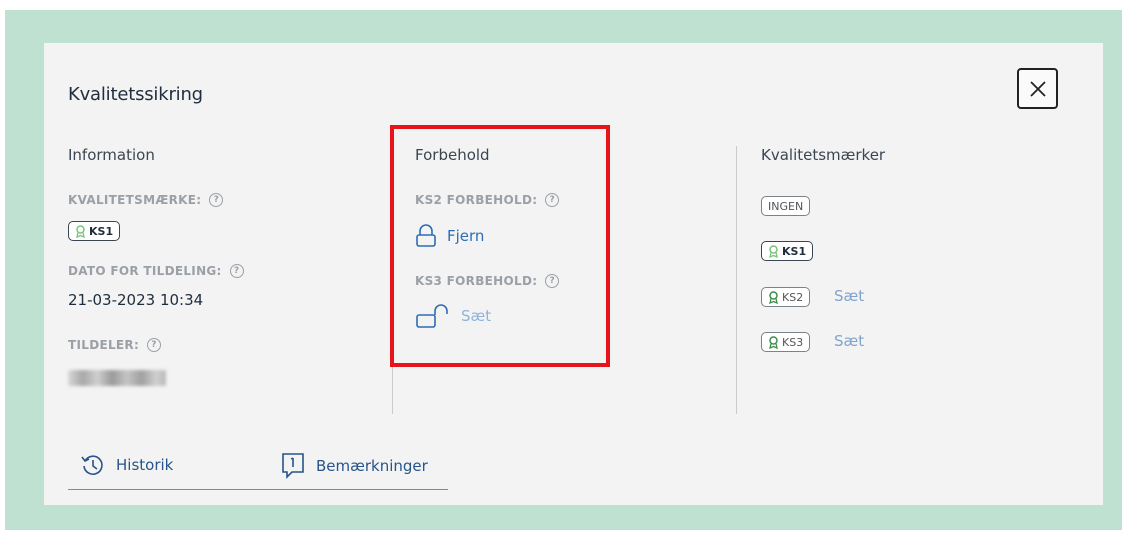  I want to click on quality-badge-ks3: KS3, so click(786, 342).